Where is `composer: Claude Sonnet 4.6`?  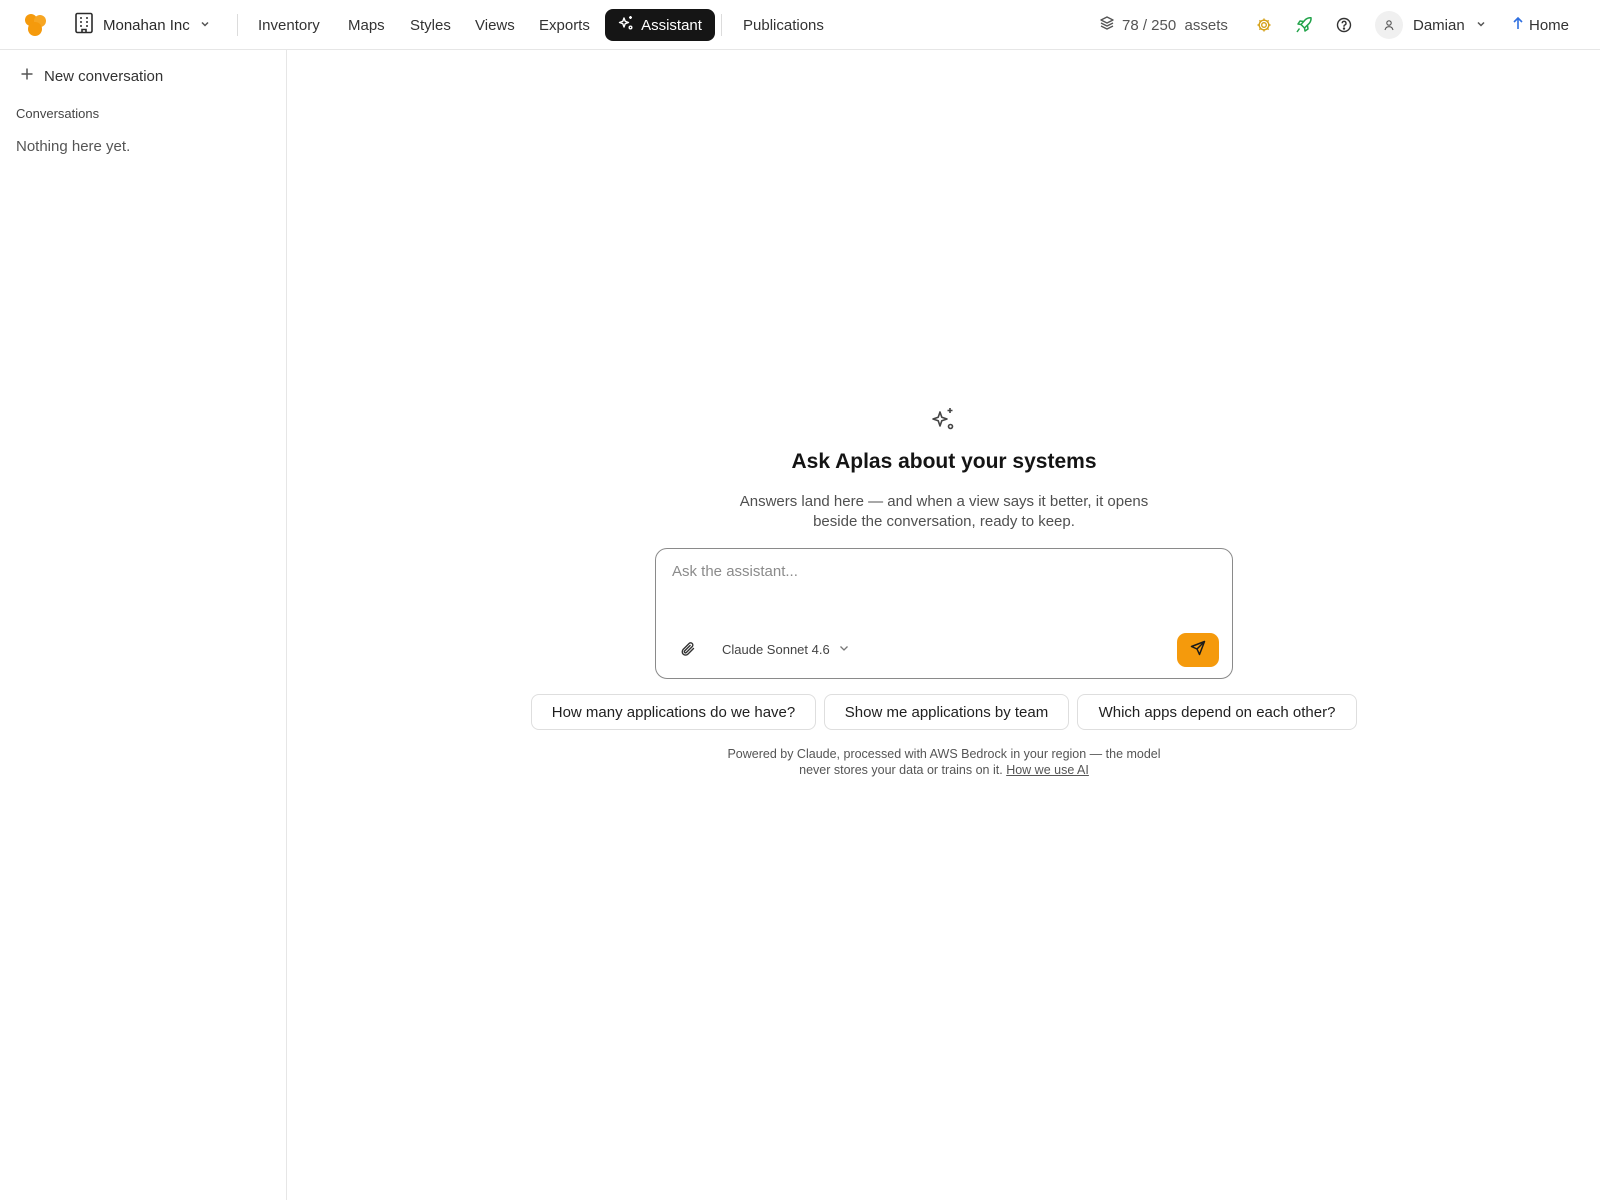
composer: Claude Sonnet 4.6 is located at coordinates (944, 613).